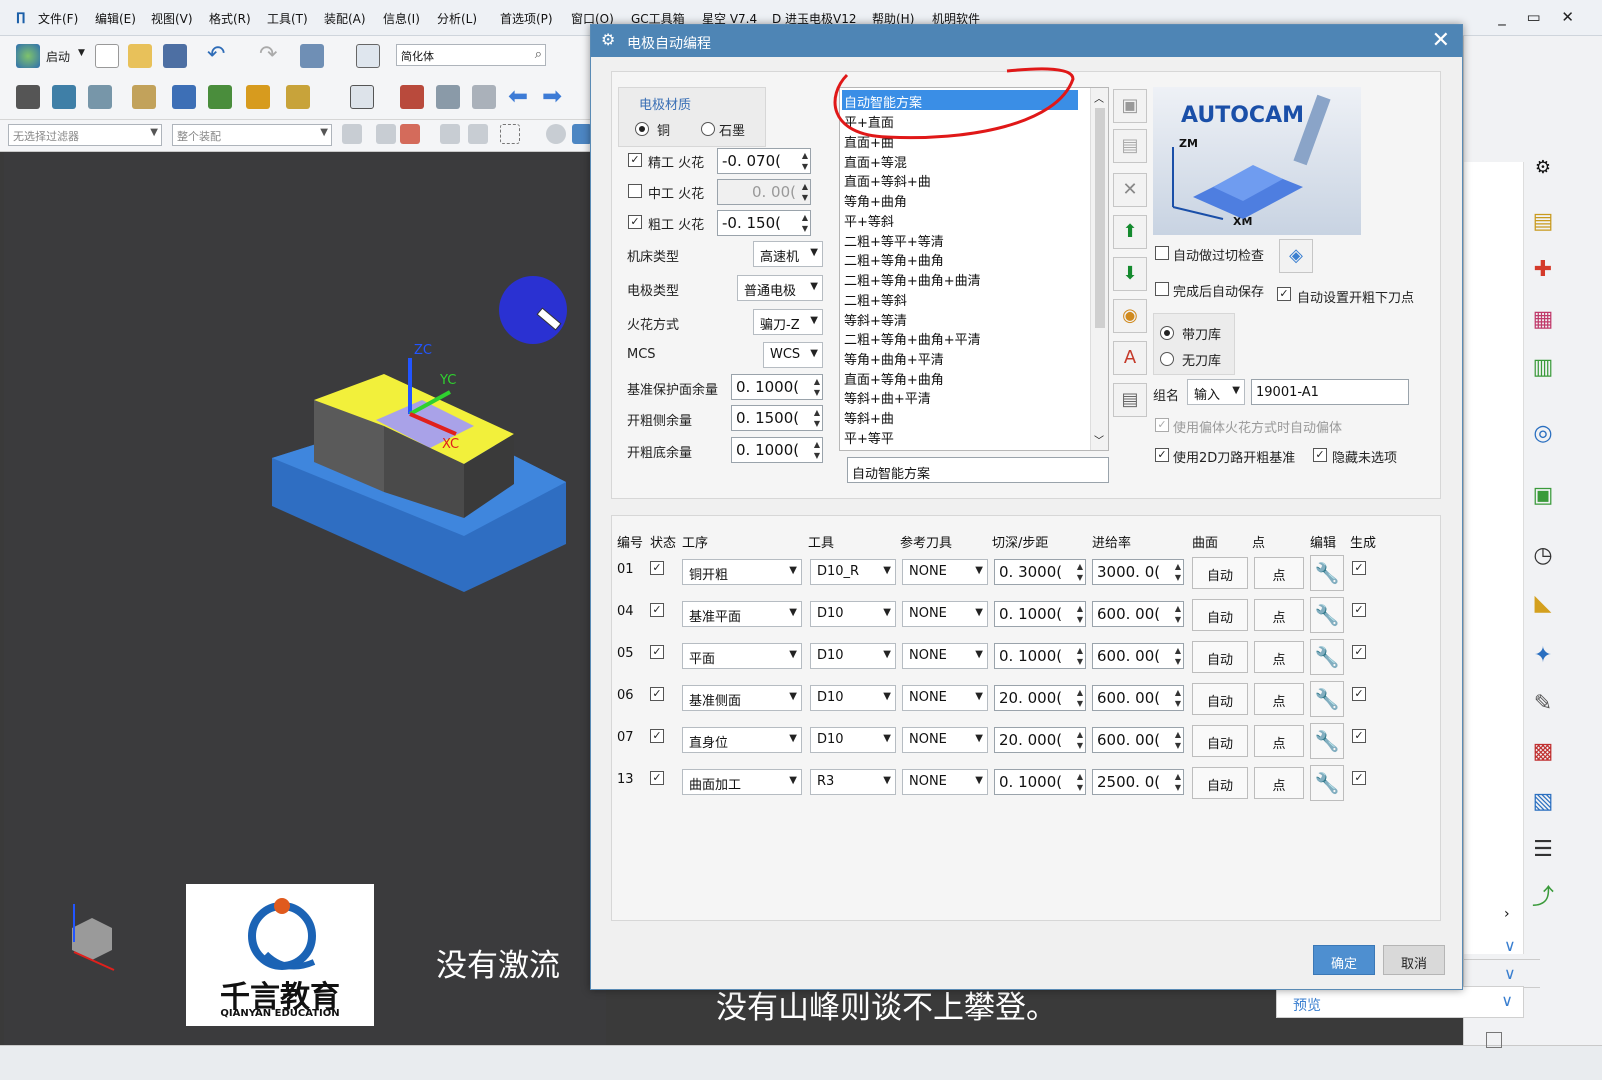 This screenshot has height=1080, width=1602. Describe the element at coordinates (853, 572) in the screenshot. I see `tool-dropdown: D10_R ▼` at that location.